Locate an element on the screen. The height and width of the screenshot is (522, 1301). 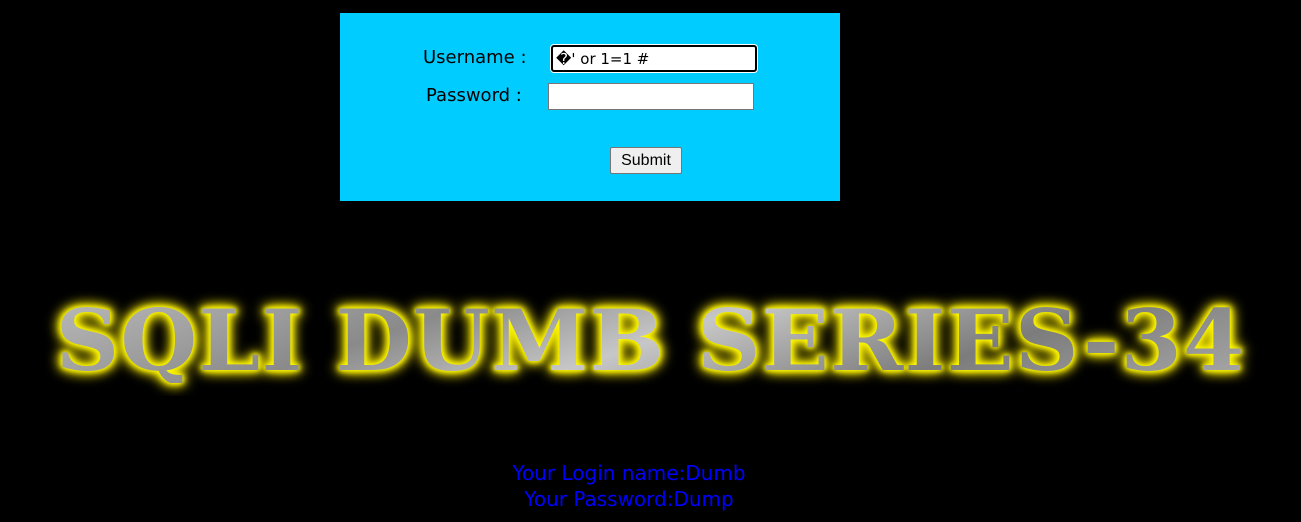
username-label: Username : is located at coordinates (475, 57).